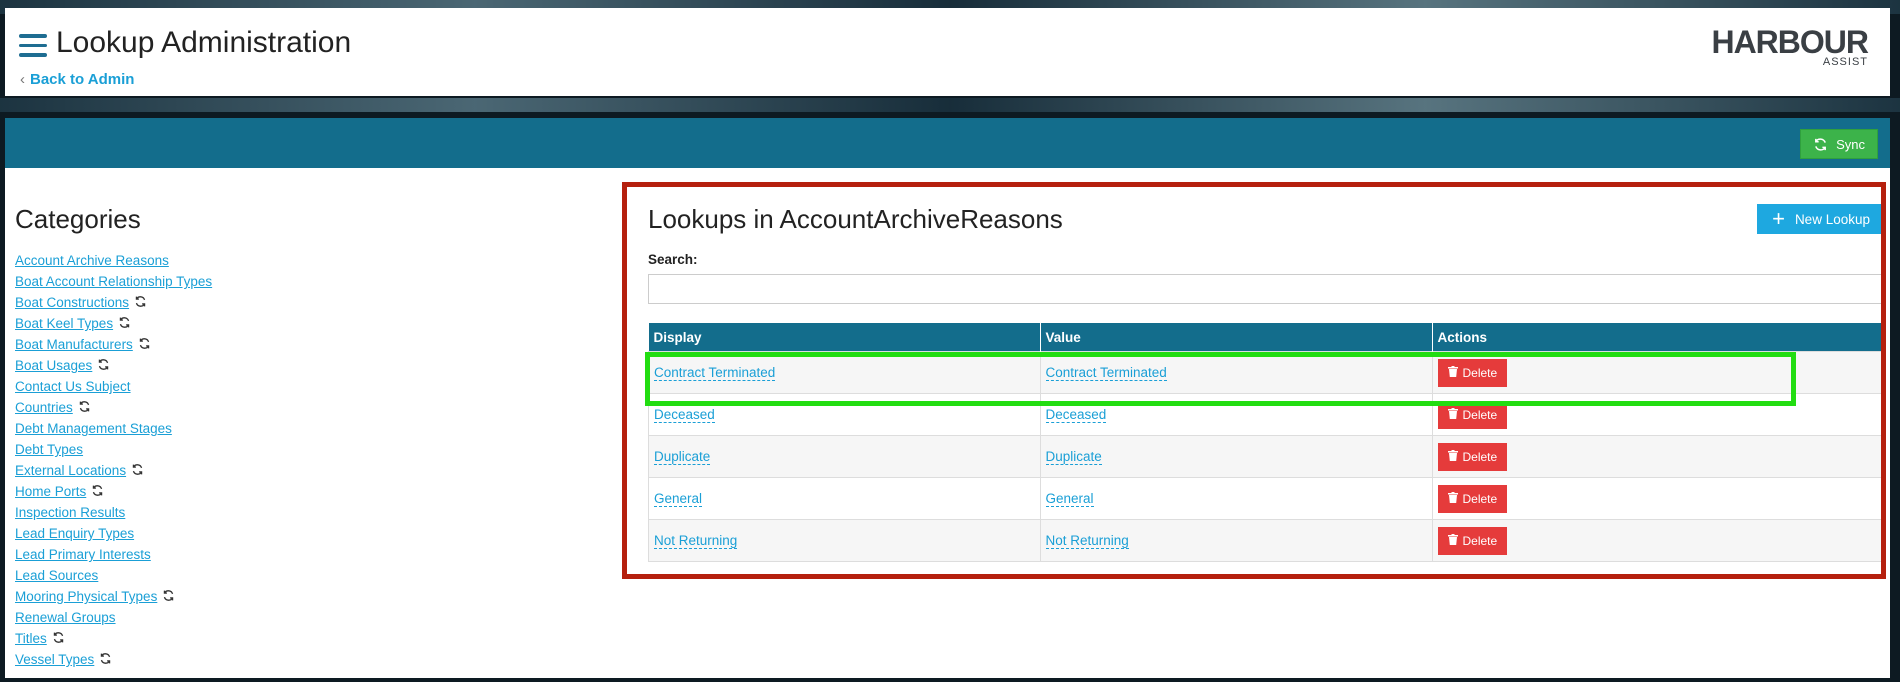 This screenshot has height=682, width=1900. Describe the element at coordinates (1087, 541) in the screenshot. I see `value-link: Not Returning` at that location.